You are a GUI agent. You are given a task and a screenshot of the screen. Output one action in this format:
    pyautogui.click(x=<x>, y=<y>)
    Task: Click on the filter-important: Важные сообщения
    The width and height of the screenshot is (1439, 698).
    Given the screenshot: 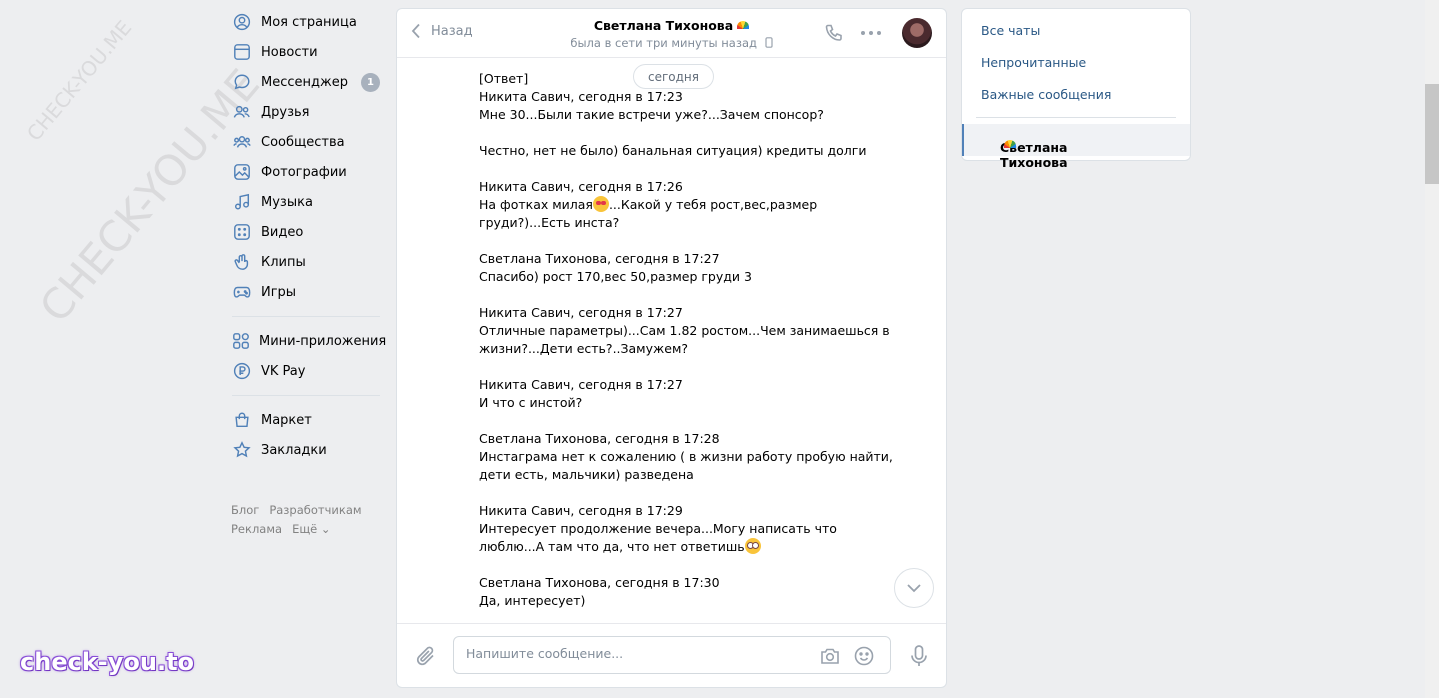 What is the action you would take?
    pyautogui.click(x=1046, y=94)
    